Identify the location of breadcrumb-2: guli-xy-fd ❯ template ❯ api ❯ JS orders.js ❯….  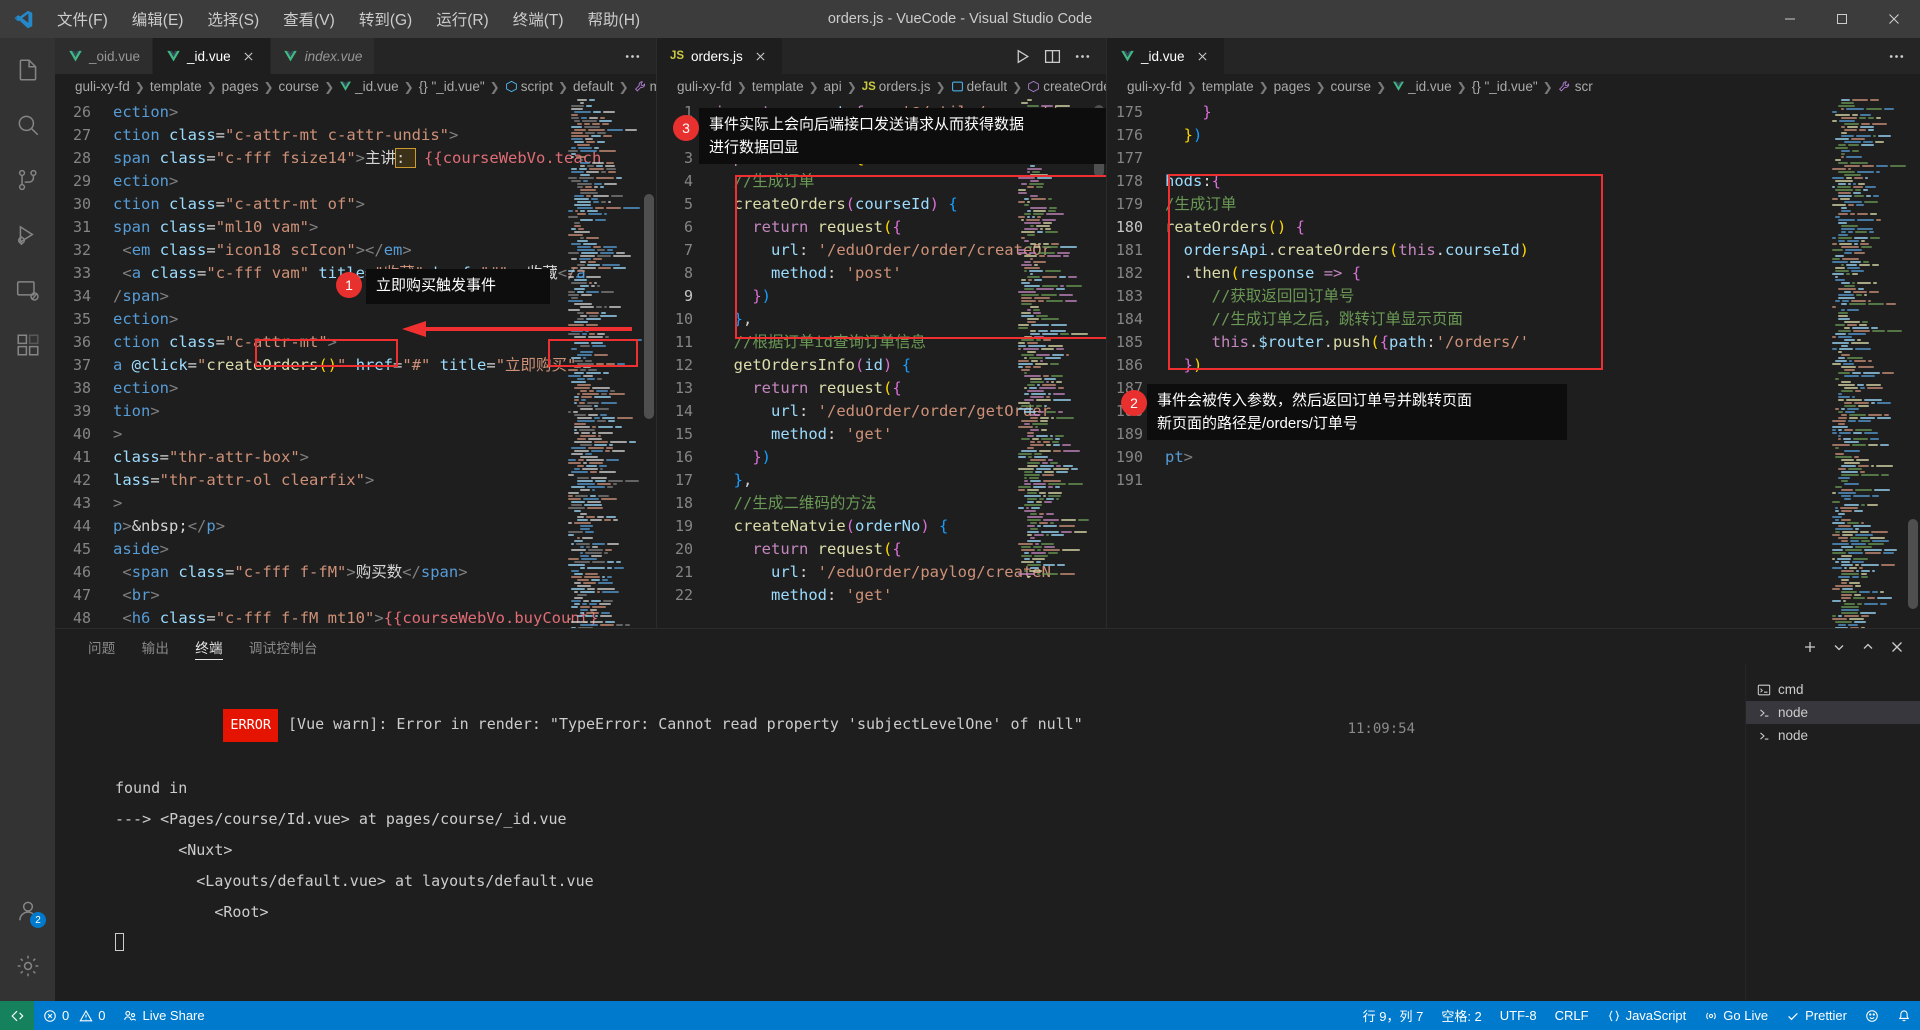
(881, 86).